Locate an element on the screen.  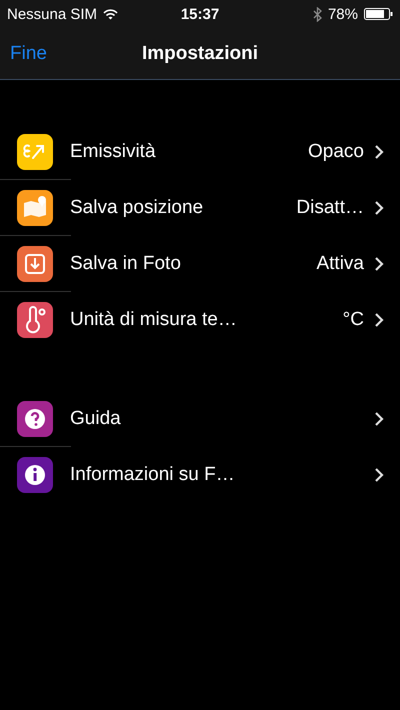
screen-title: Impostazioni is located at coordinates (200, 53).